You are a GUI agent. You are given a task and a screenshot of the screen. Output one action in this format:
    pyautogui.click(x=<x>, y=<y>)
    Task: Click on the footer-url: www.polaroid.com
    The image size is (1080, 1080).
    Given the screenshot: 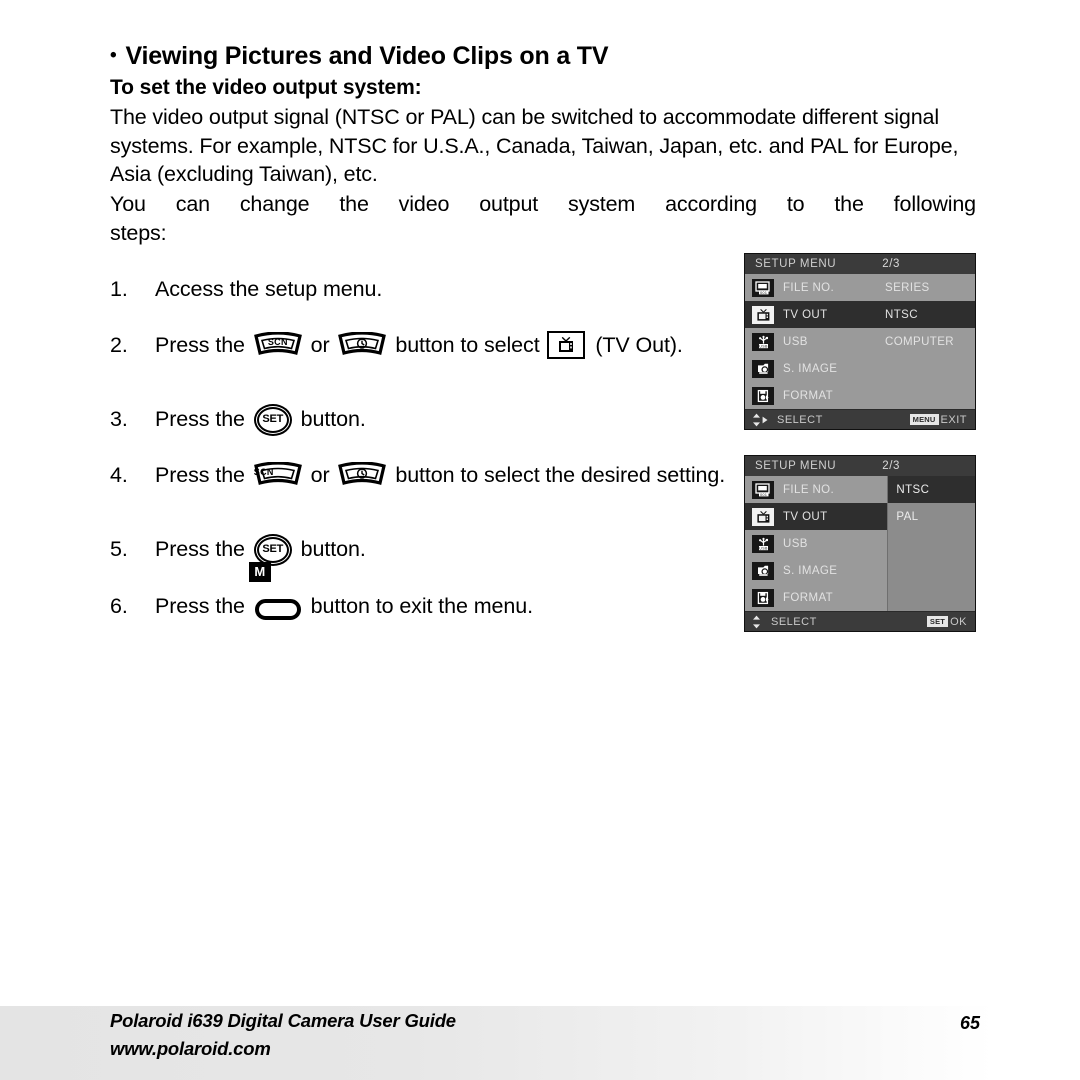 What is the action you would take?
    pyautogui.click(x=190, y=1048)
    